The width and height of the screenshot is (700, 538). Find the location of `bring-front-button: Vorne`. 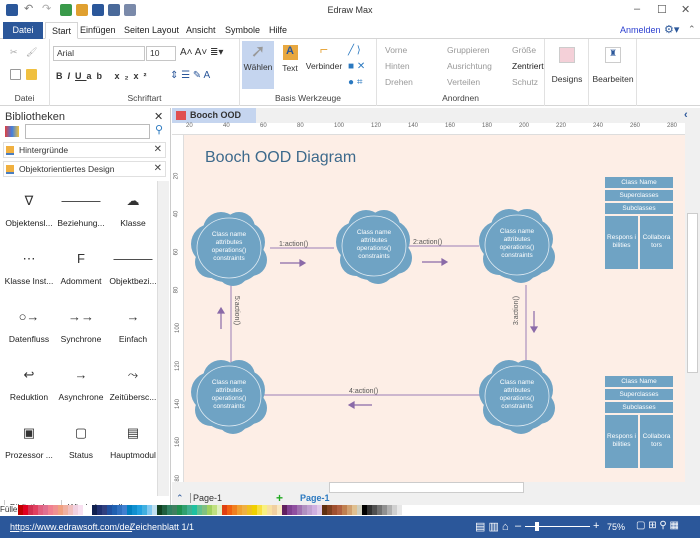

bring-front-button: Vorne is located at coordinates (396, 50).